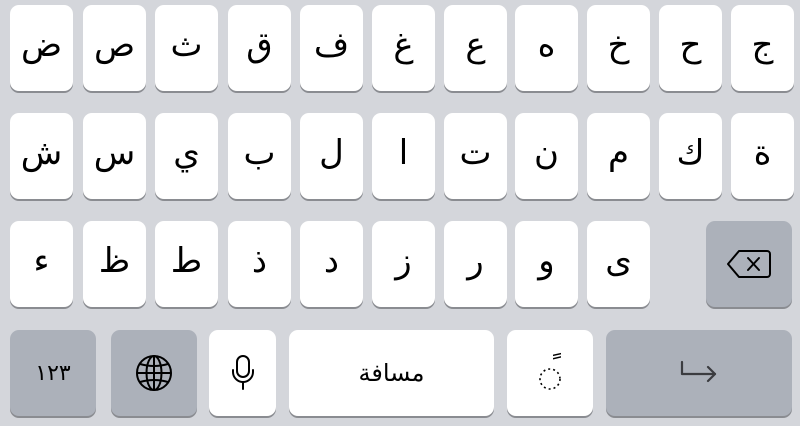  Describe the element at coordinates (259, 156) in the screenshot. I see `key-ba: ب` at that location.